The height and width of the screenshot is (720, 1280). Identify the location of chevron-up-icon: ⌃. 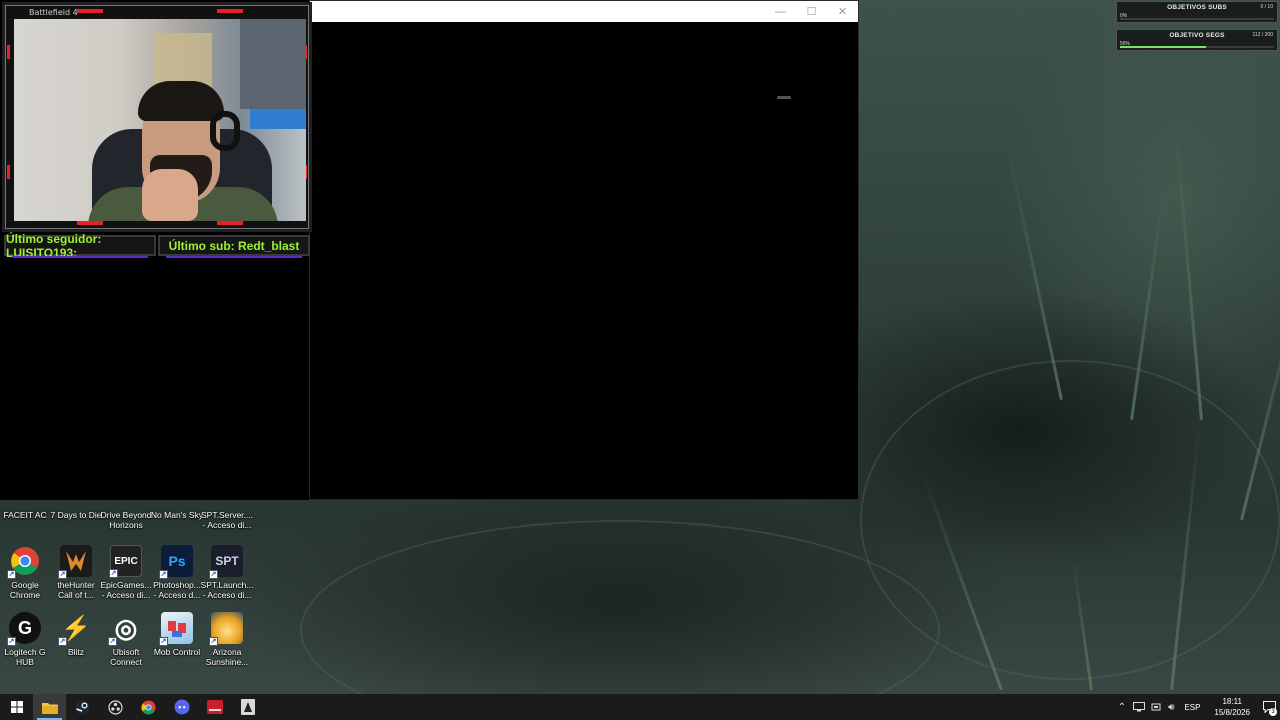
(1122, 707).